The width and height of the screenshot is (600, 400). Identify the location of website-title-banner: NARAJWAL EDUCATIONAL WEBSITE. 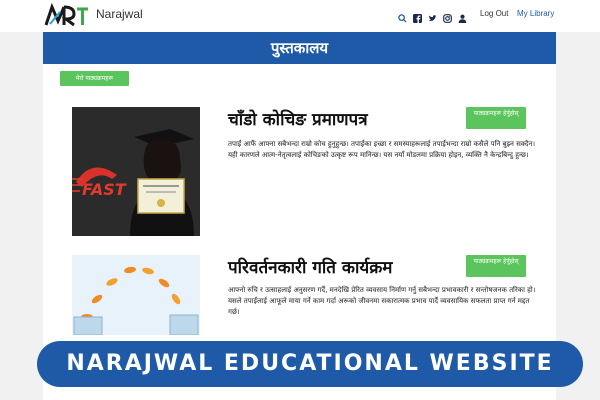
(310, 364).